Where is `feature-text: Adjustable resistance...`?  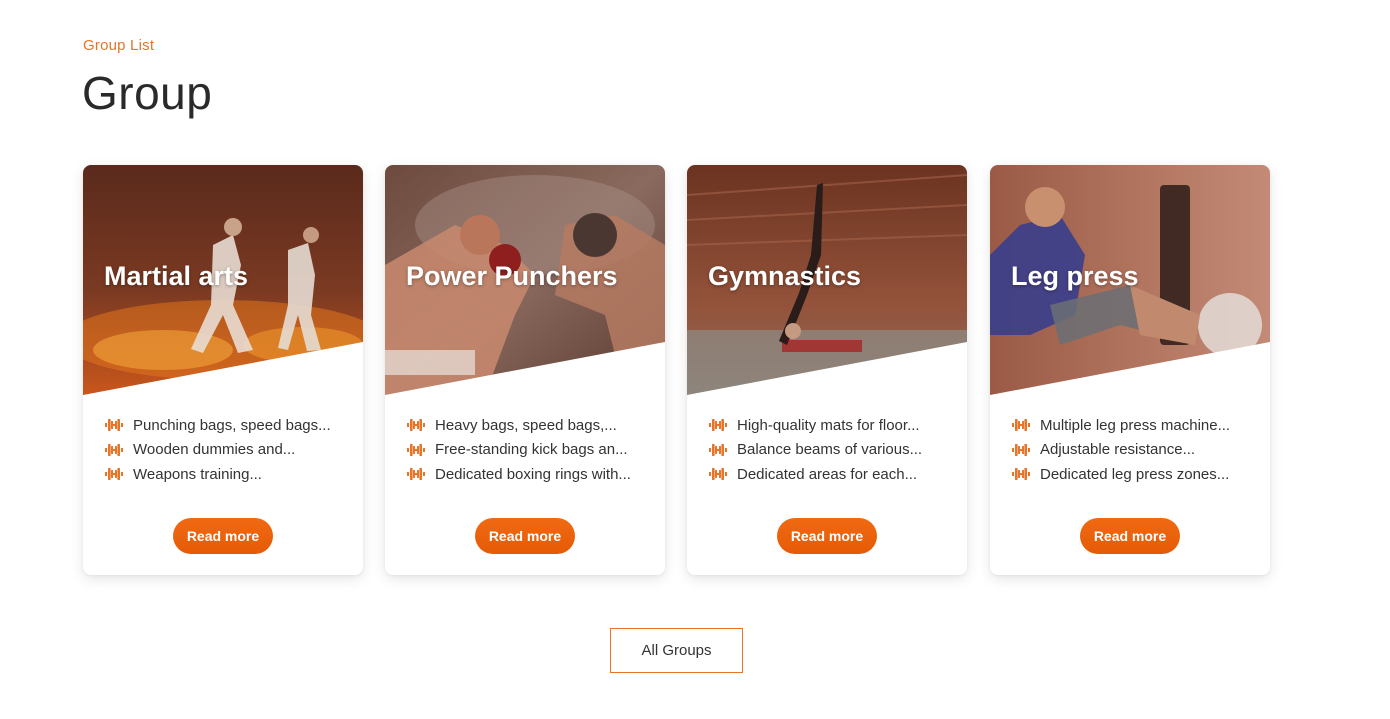
feature-text: Adjustable resistance... is located at coordinates (1118, 450).